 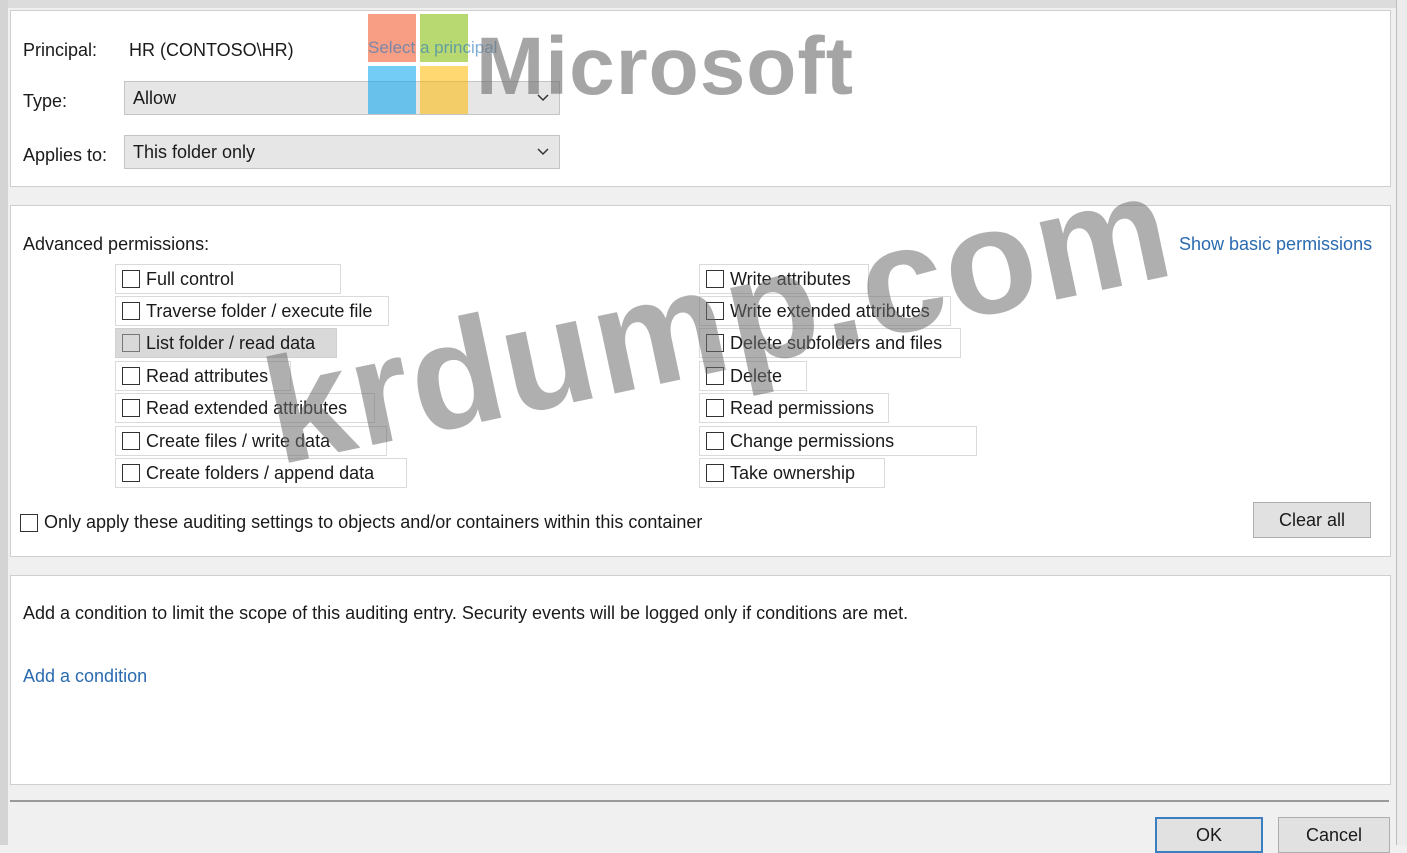 I want to click on applies-to-select: This folder only, so click(x=342, y=152).